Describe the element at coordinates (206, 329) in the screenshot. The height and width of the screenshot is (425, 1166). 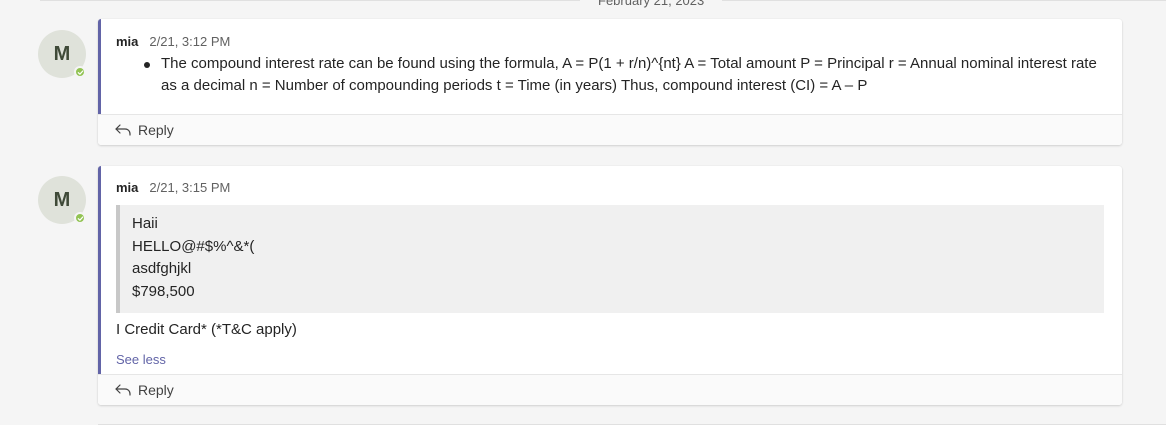
I see `message-text: I Credit Card* (*T&C apply)` at that location.